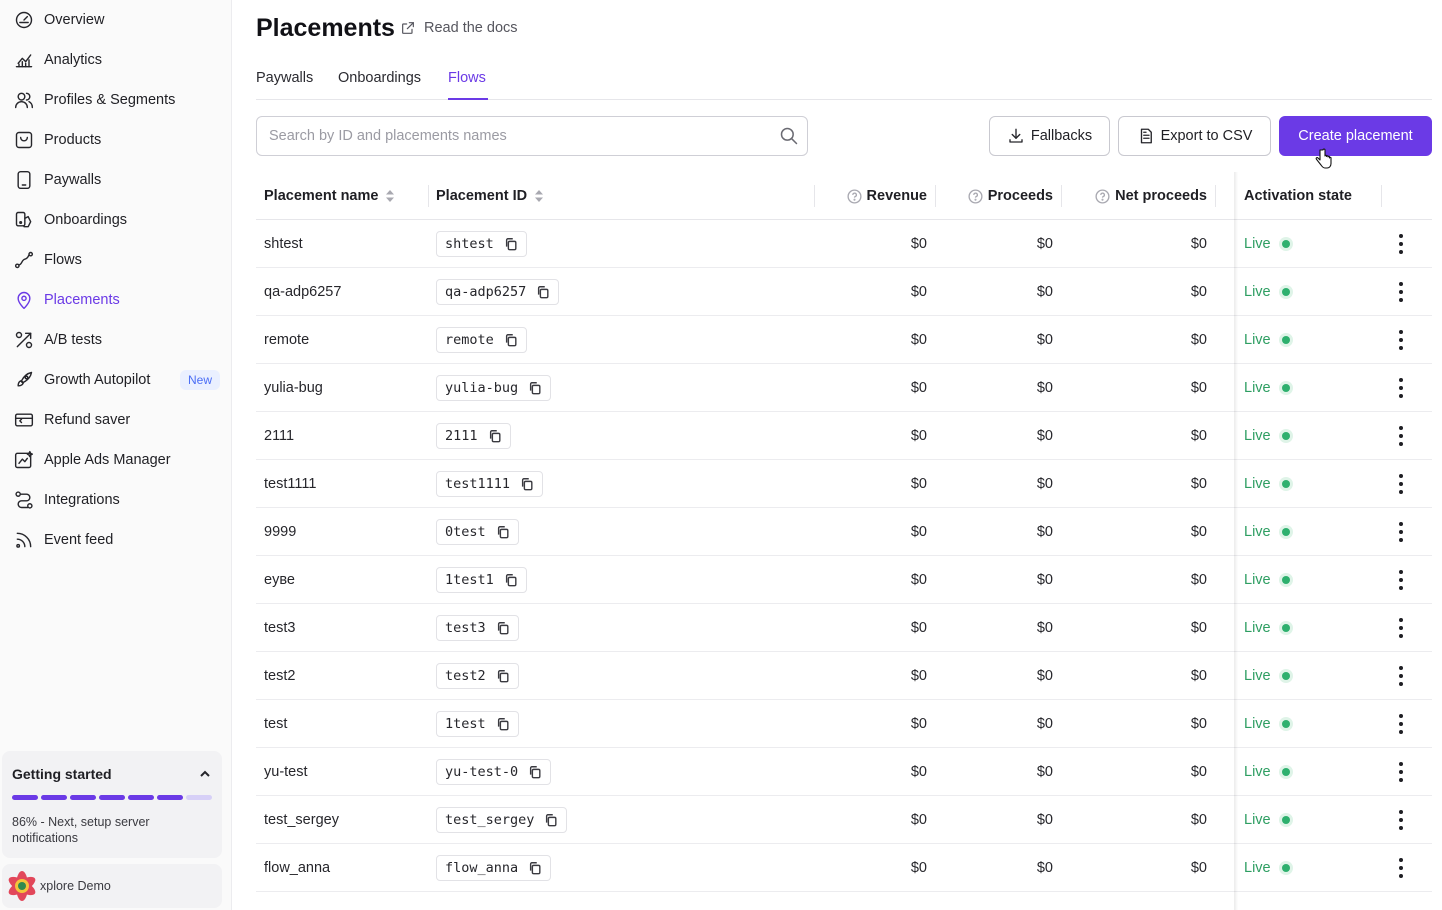  I want to click on explore-demo-button: xplore Demo, so click(112, 886).